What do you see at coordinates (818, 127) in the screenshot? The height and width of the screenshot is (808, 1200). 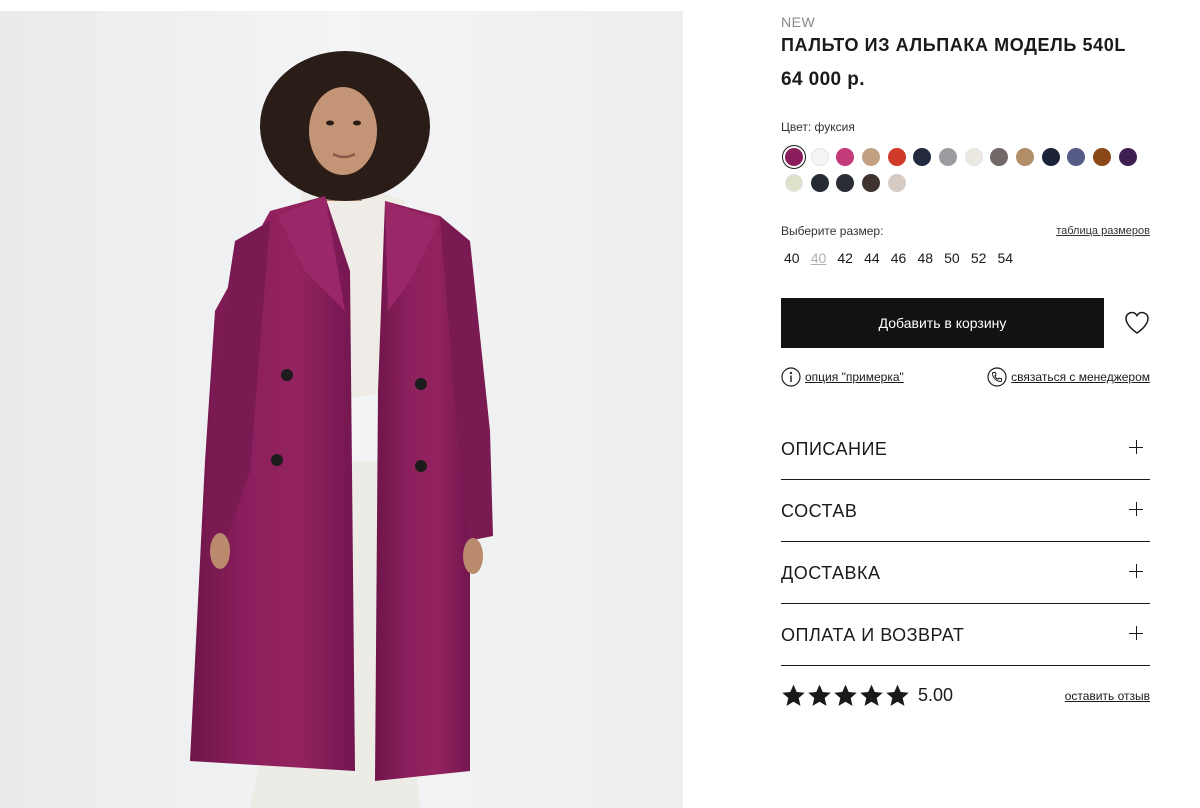 I see `color-label: Цвет: фуксия` at bounding box center [818, 127].